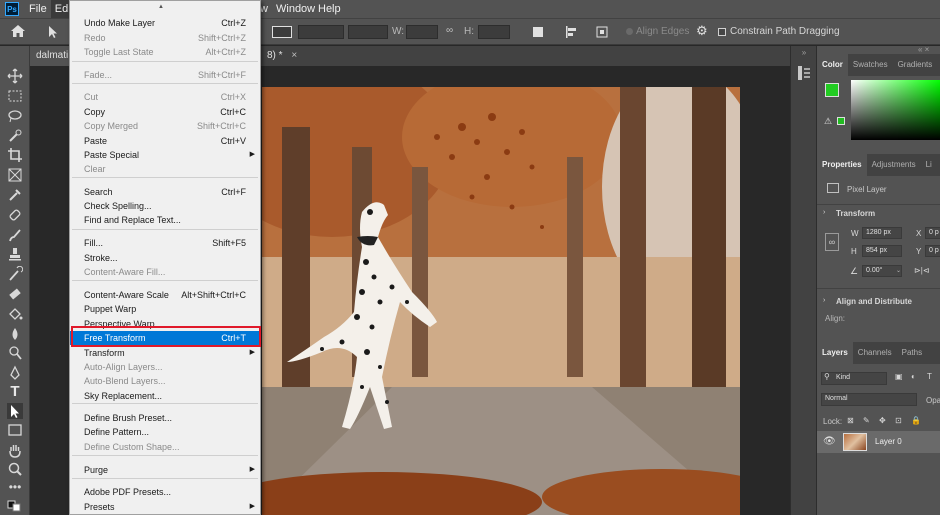  What do you see at coordinates (15, 96) in the screenshot?
I see `marquee-tool-icon` at bounding box center [15, 96].